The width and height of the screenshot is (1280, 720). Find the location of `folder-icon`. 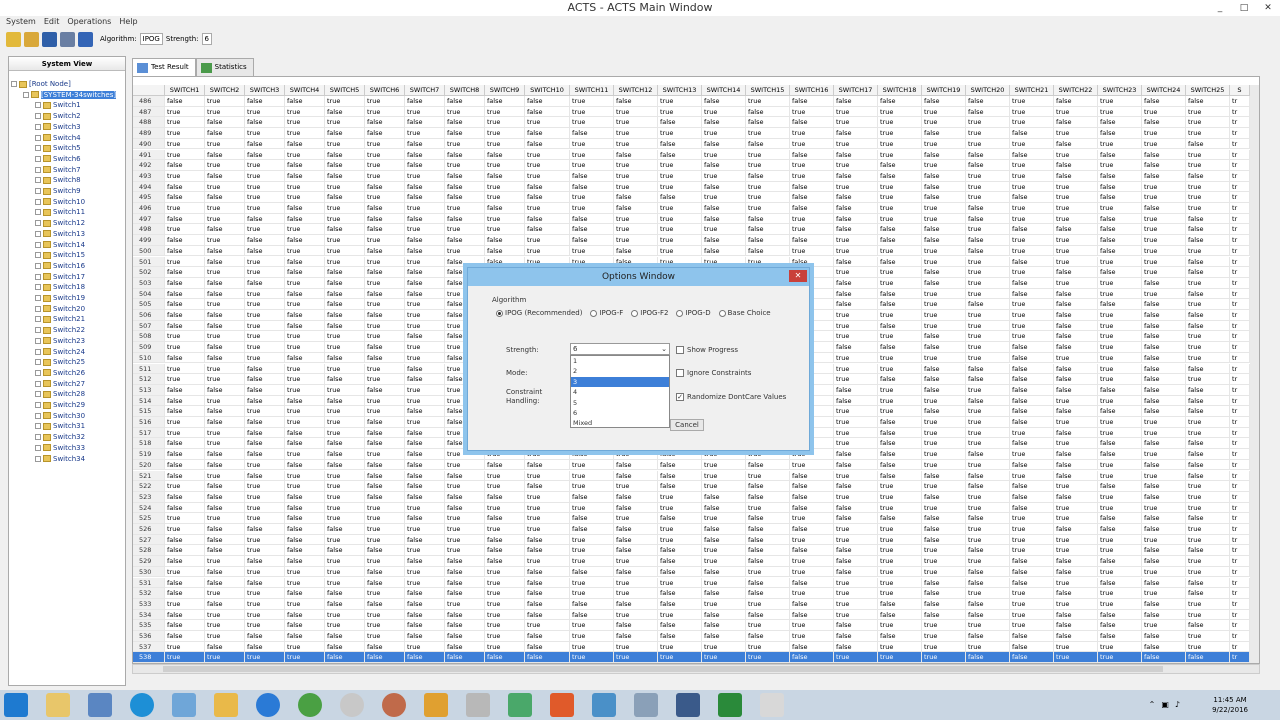

folder-icon is located at coordinates (226, 705).